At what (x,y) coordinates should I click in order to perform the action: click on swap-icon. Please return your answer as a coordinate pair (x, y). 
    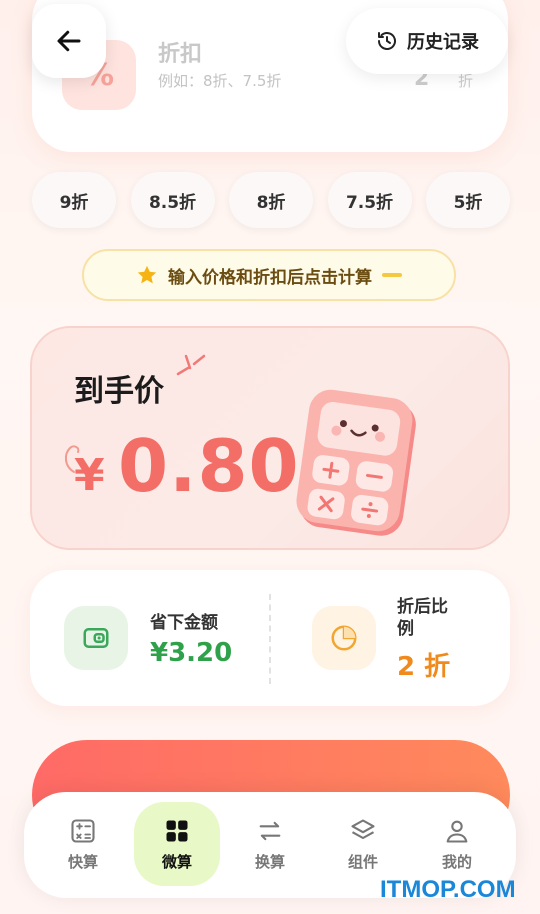
    Looking at the image, I should click on (270, 830).